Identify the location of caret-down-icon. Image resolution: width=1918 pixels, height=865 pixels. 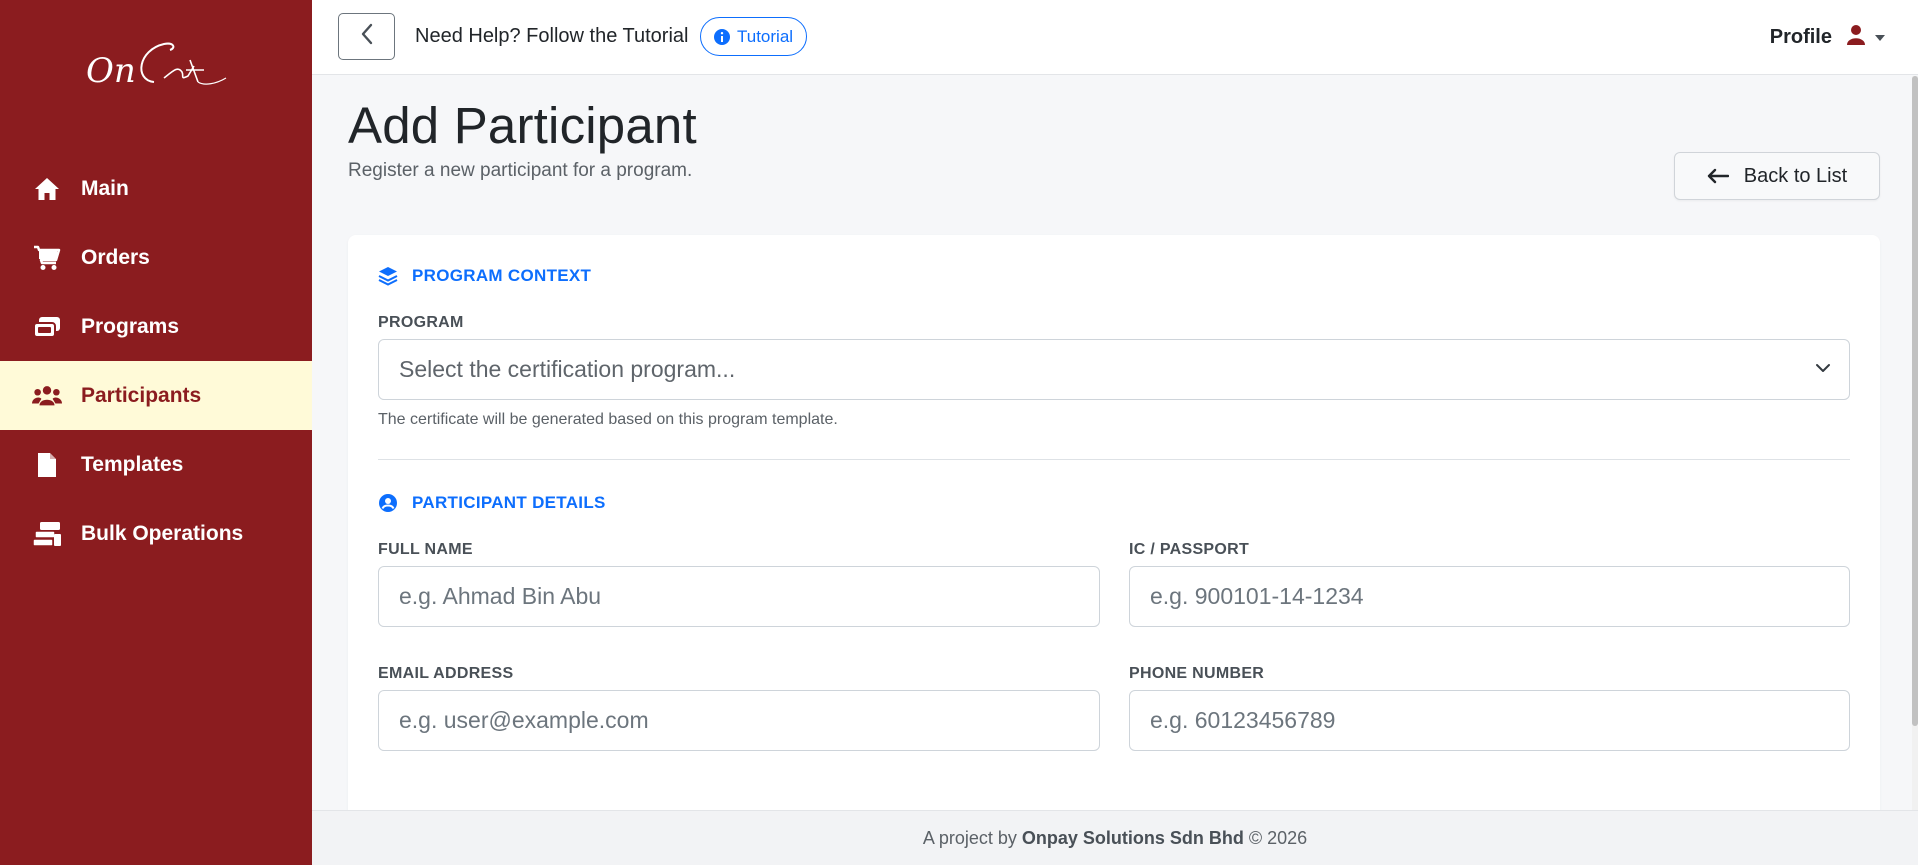
(1880, 38).